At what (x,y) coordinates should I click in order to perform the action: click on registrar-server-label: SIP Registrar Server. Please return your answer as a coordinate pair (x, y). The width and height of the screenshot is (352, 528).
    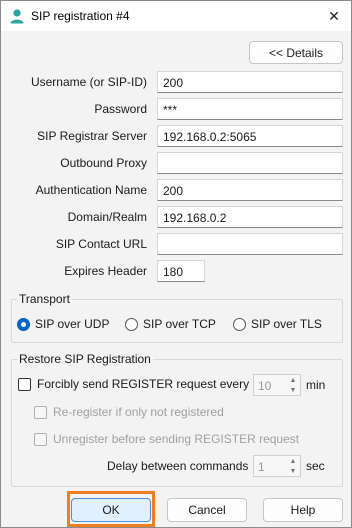
    Looking at the image, I should click on (92, 136).